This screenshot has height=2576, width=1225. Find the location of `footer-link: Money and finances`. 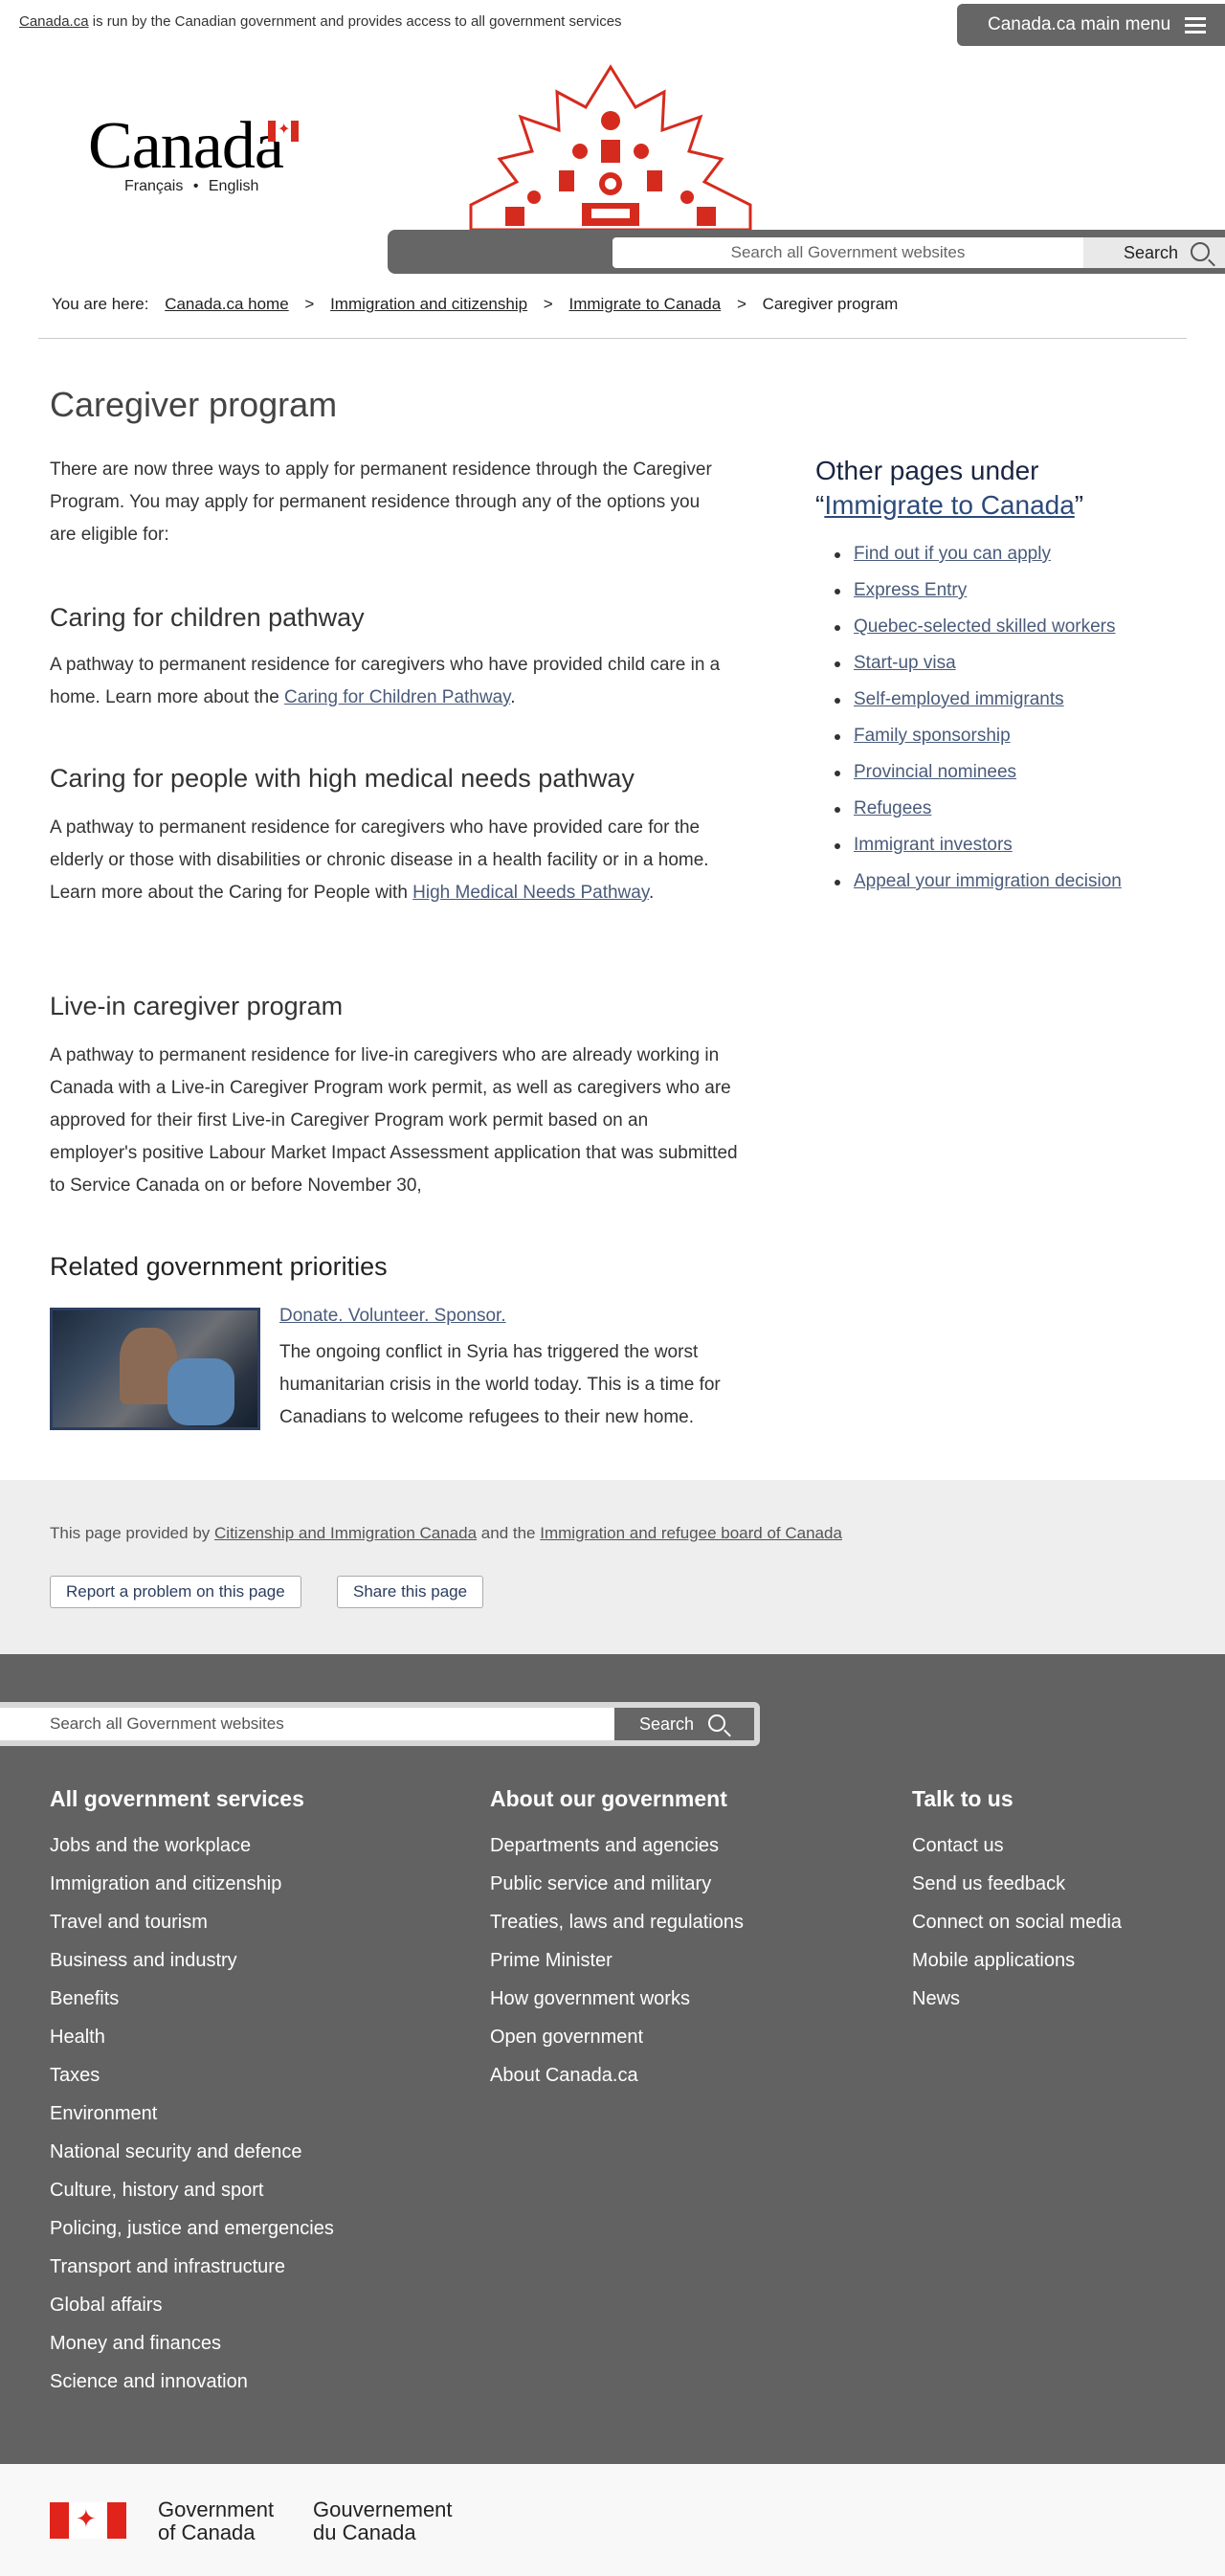

footer-link: Money and finances is located at coordinates (192, 2350).